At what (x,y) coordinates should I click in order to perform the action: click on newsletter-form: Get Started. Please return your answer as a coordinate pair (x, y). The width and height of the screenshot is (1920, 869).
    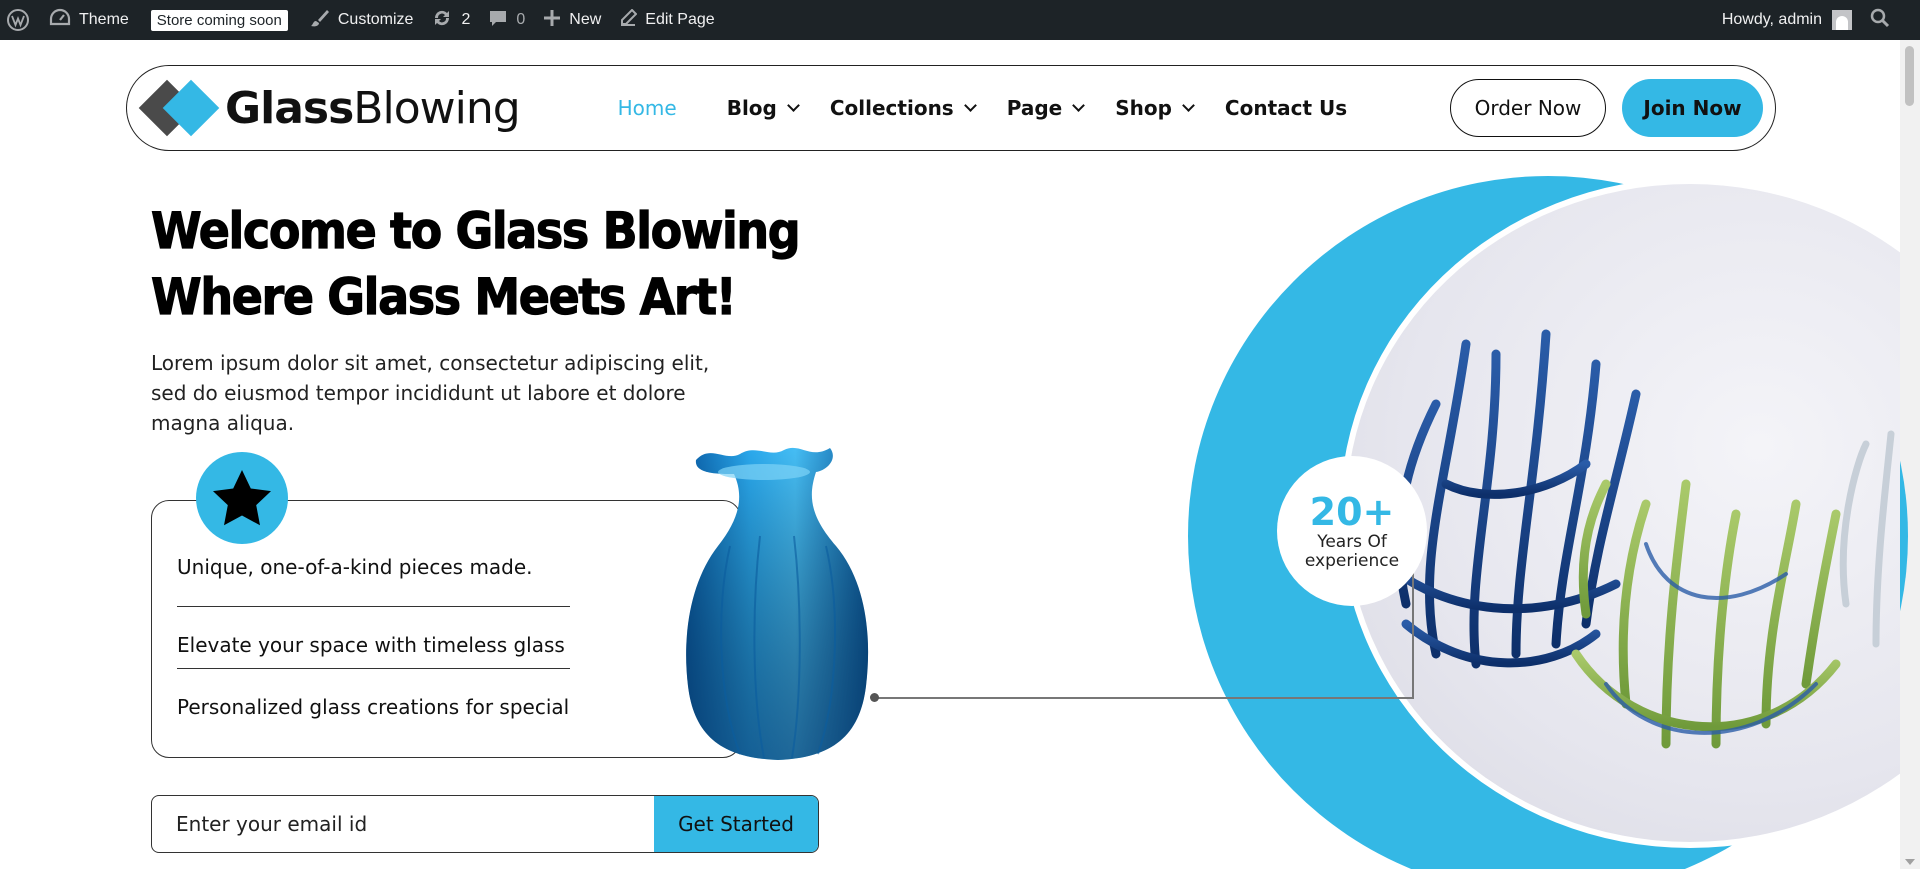
    Looking at the image, I should click on (485, 824).